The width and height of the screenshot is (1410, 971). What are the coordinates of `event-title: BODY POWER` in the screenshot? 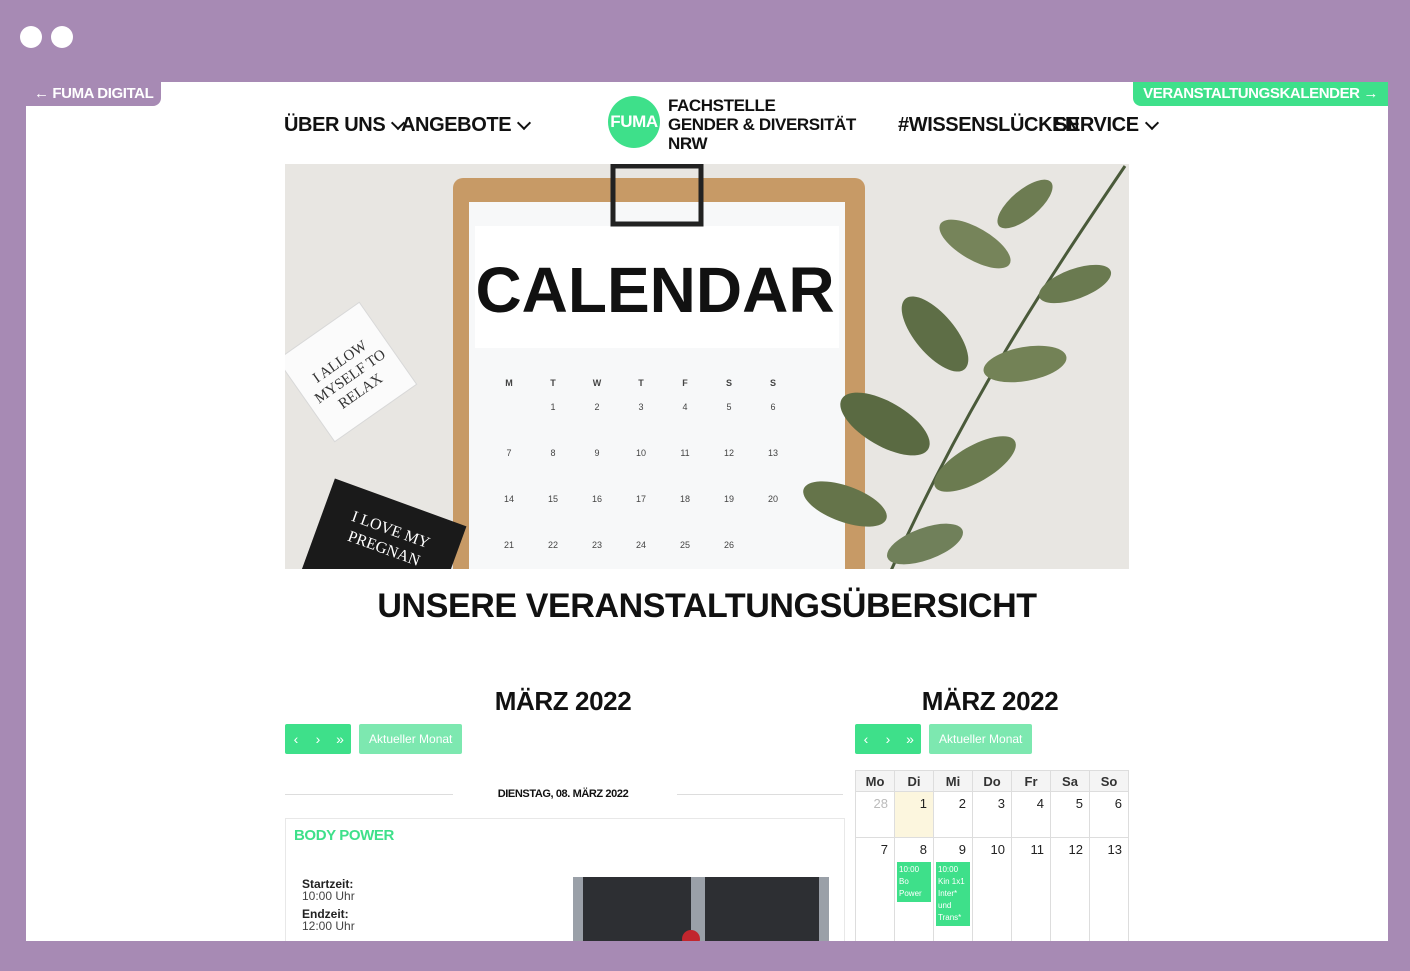 It's located at (344, 835).